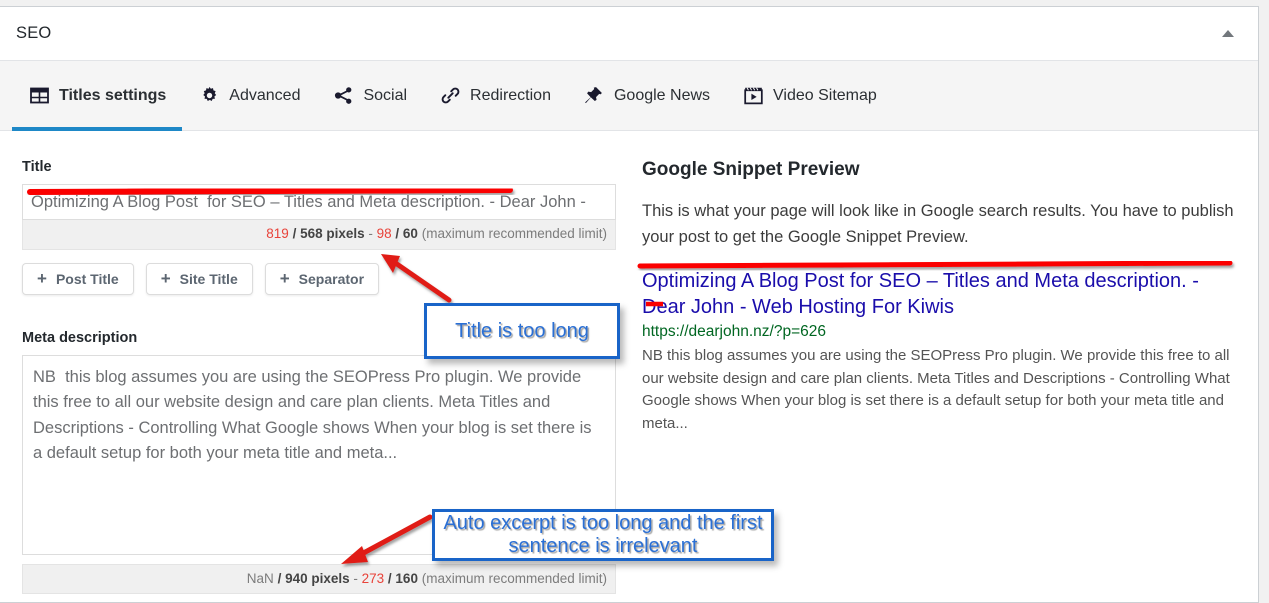  What do you see at coordinates (410, 233) in the screenshot?
I see `title-limit: 60` at bounding box center [410, 233].